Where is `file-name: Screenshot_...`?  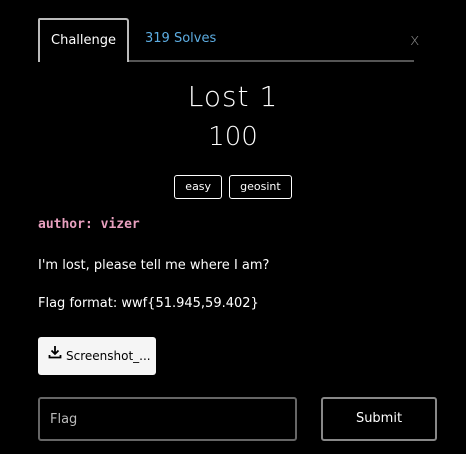 file-name: Screenshot_... is located at coordinates (108, 356).